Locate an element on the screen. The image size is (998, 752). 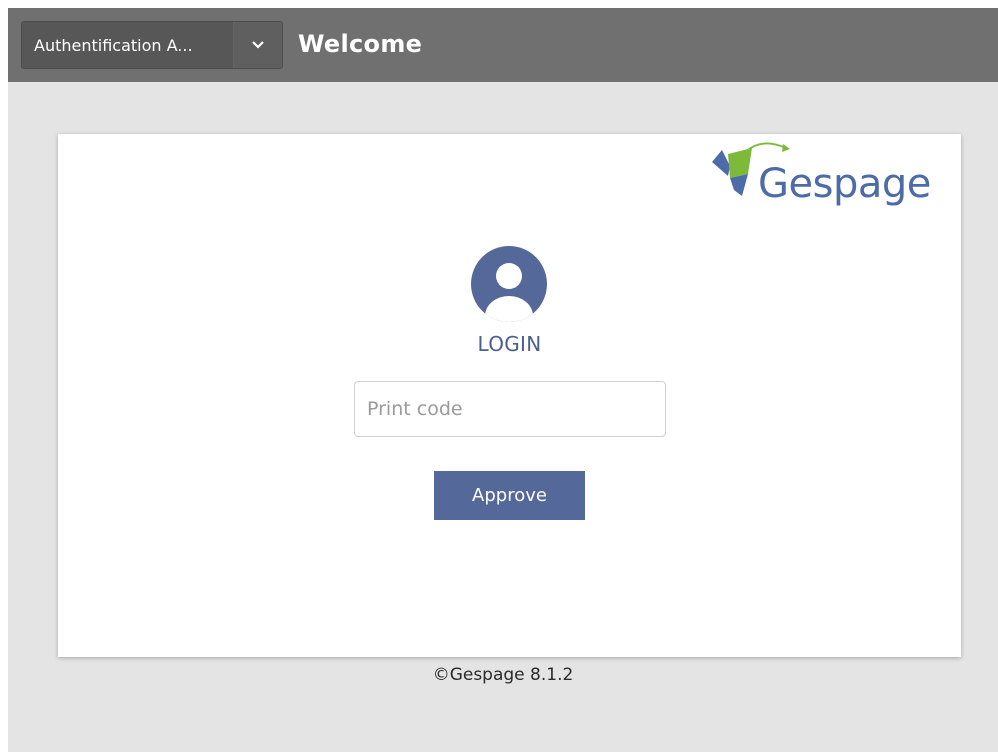
user-avatar-icon is located at coordinates (509, 284).